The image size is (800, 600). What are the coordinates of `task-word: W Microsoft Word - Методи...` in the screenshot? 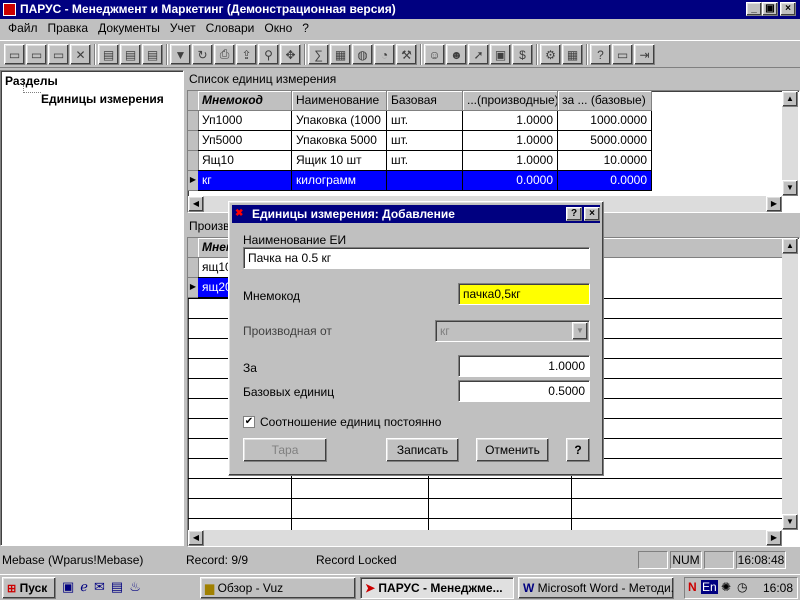 It's located at (596, 588).